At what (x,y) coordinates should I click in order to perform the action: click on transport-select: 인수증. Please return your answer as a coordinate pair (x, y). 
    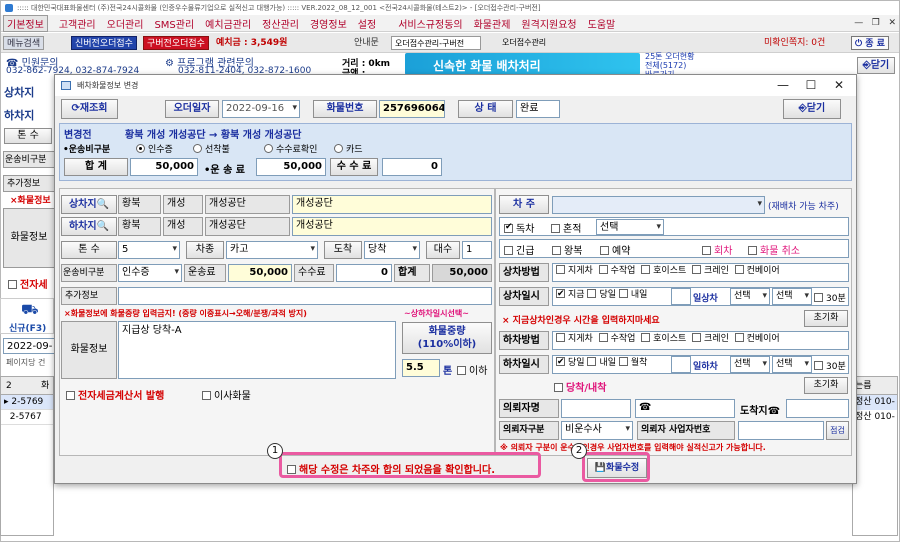
    Looking at the image, I should click on (150, 273).